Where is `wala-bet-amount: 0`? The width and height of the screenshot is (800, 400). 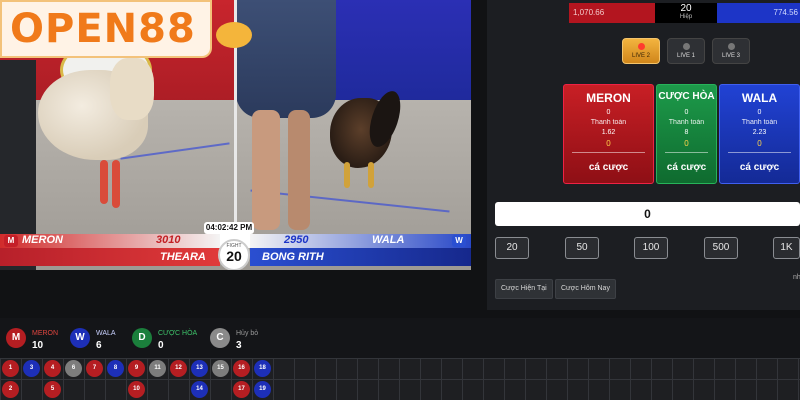 wala-bet-amount: 0 is located at coordinates (759, 143).